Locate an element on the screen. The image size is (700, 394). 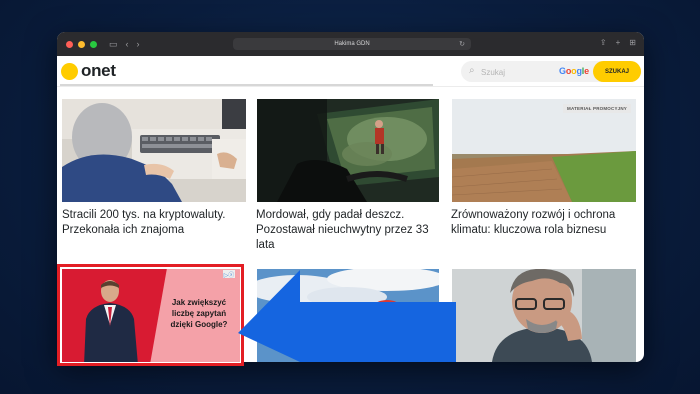
site-header: onet ⌕ Google SZUKAJ is located at coordinates (350, 71).